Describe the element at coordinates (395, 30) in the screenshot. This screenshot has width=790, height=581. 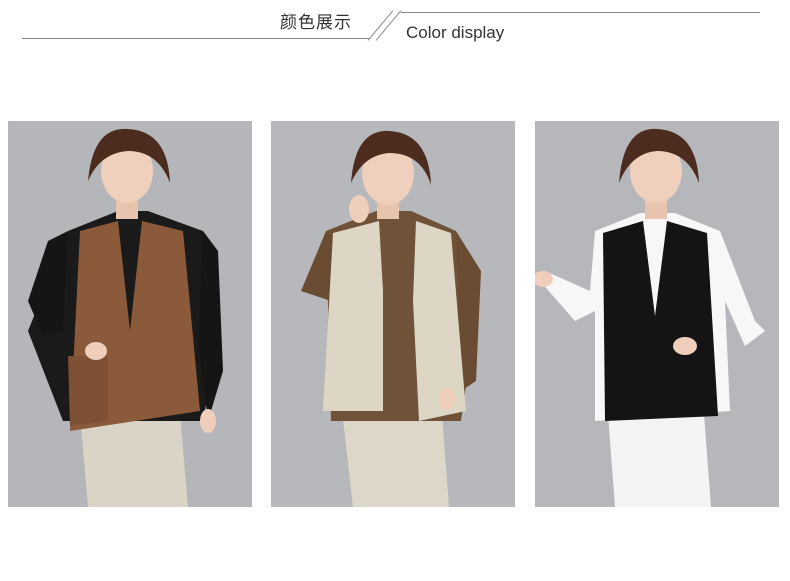
I see `section-header: 颜色展示 Color display` at that location.